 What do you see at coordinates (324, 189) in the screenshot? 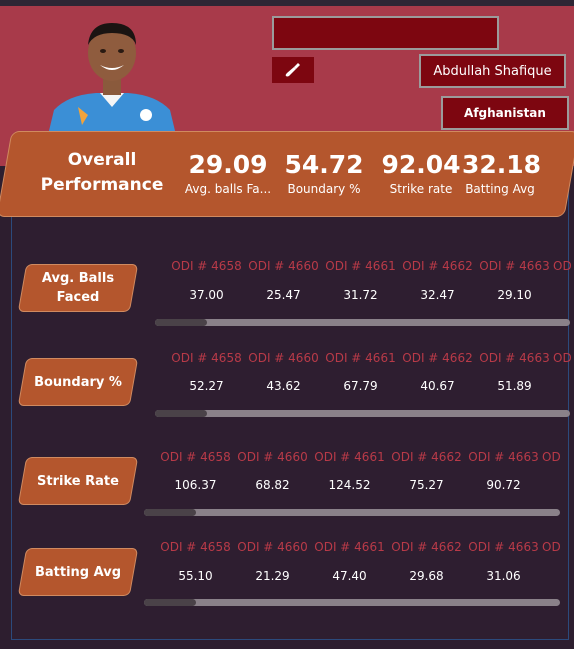
I see `kpi-label: Boundary %` at bounding box center [324, 189].